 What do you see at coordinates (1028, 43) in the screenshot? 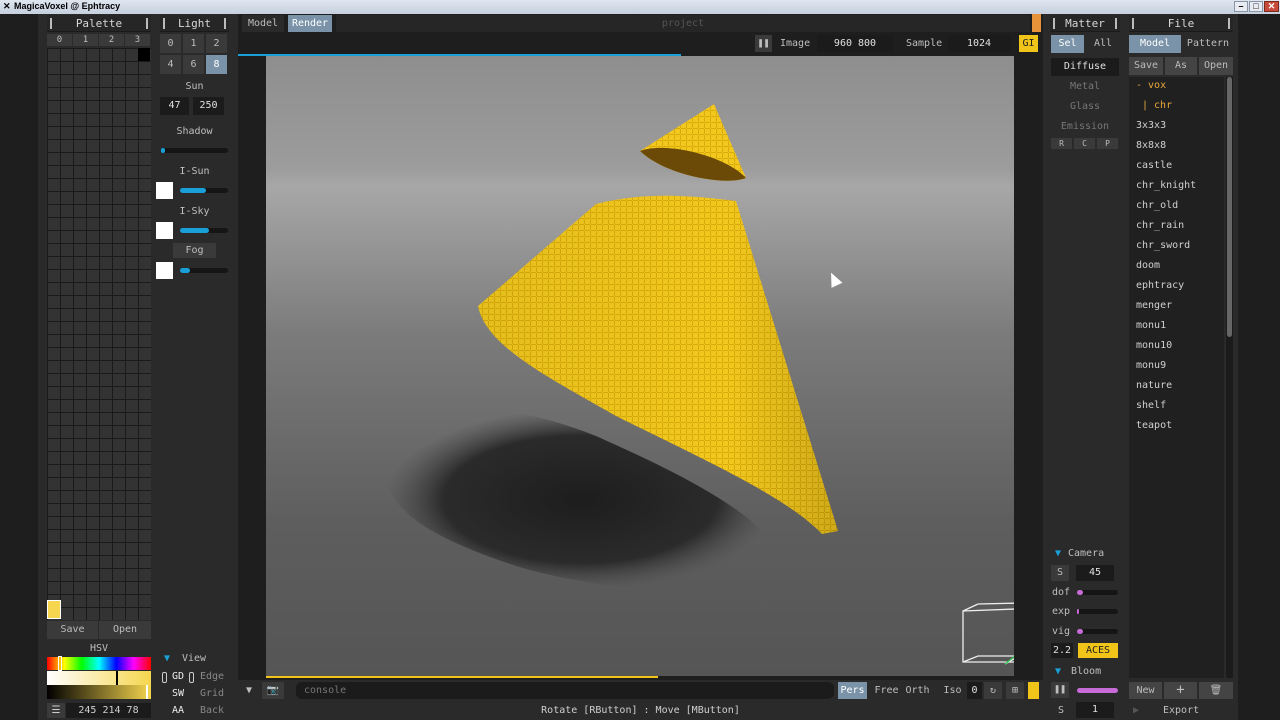
I see `gi-toggle: GI` at bounding box center [1028, 43].